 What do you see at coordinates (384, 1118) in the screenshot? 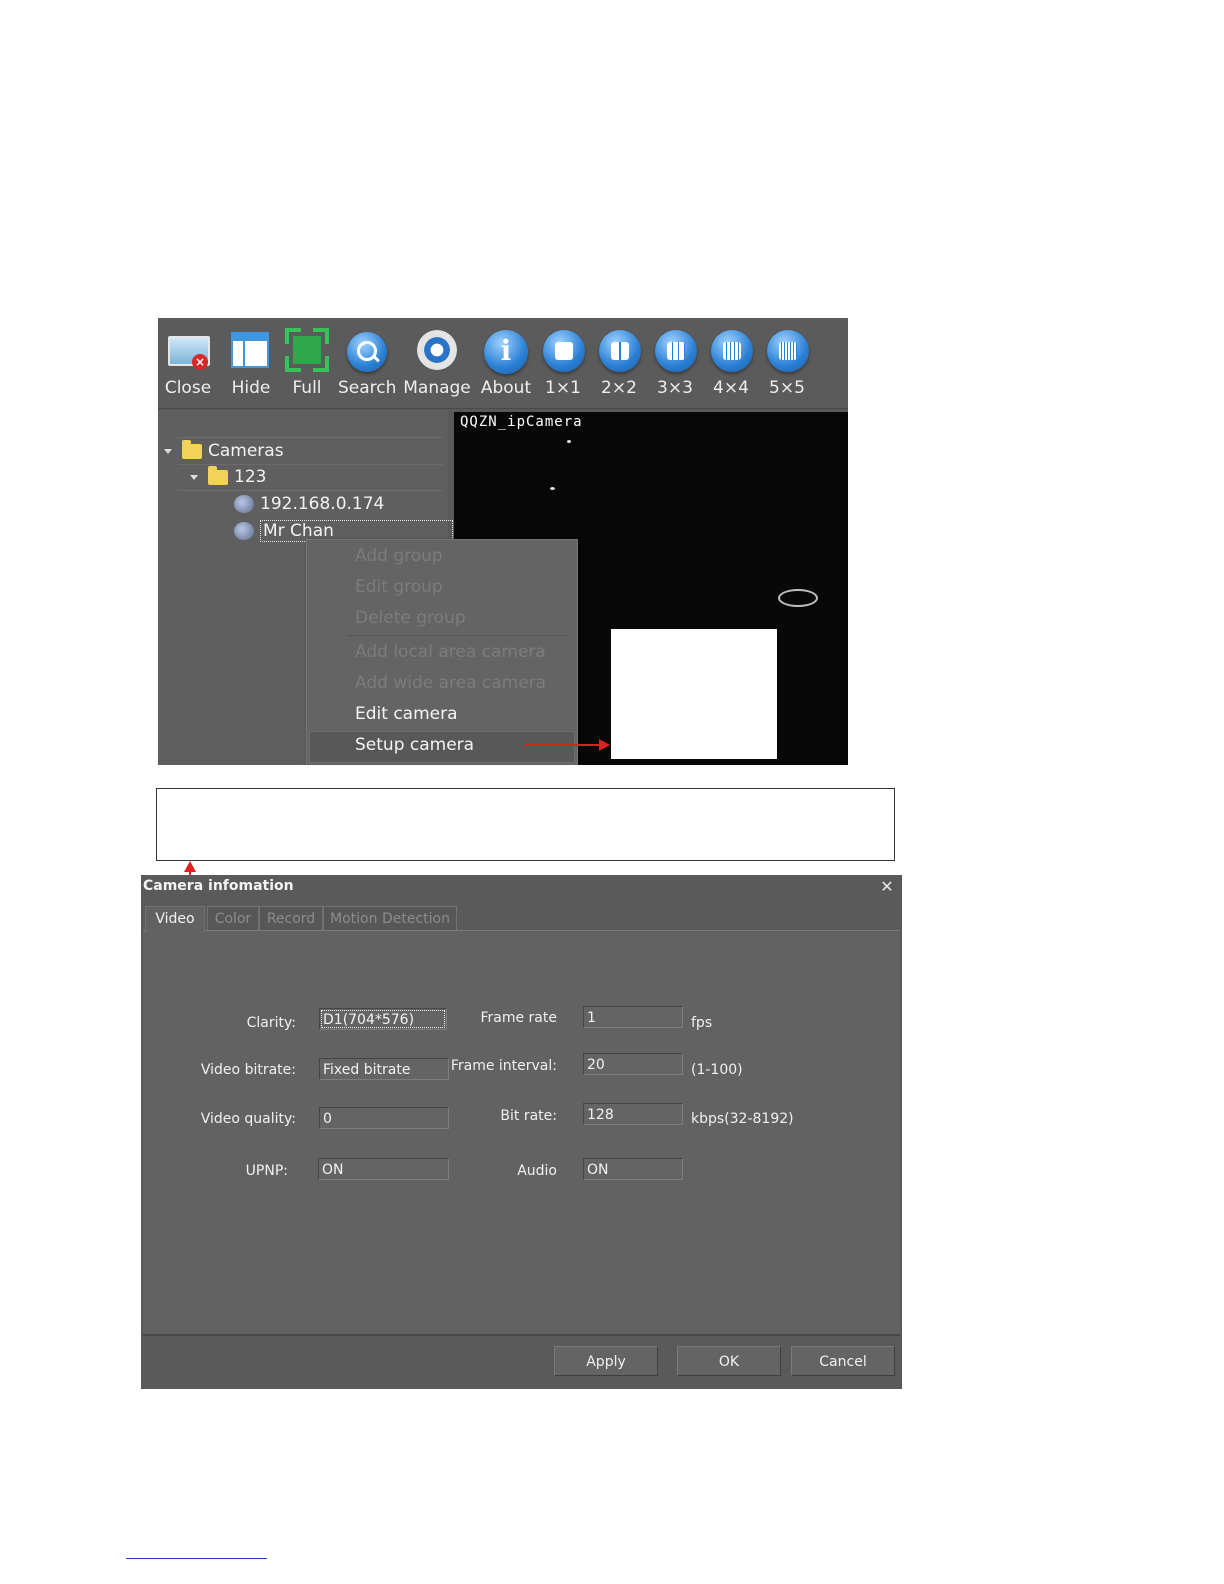
I see `video-quality-input: 0` at bounding box center [384, 1118].